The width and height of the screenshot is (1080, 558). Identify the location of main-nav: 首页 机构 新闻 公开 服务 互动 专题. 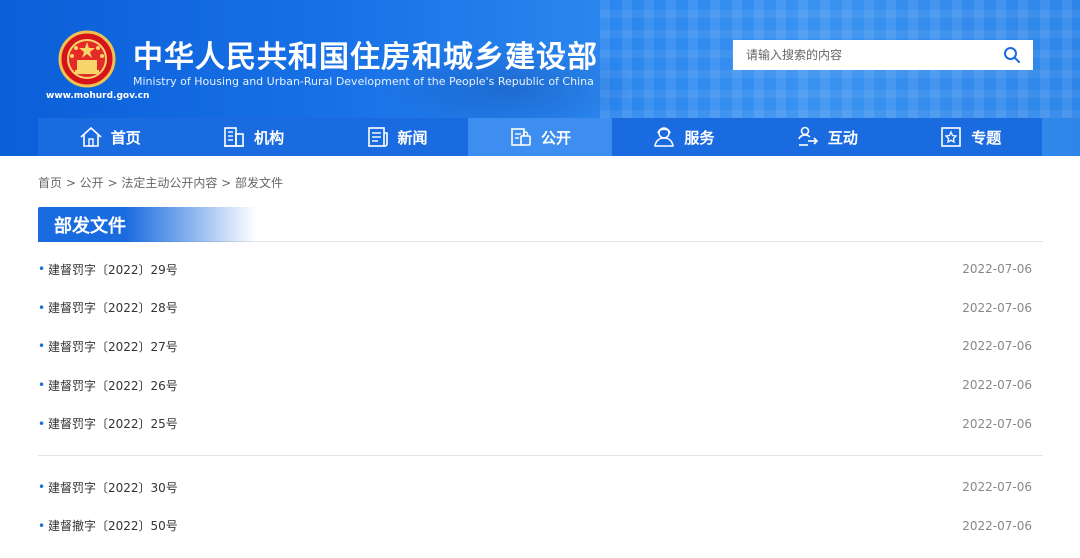
(540, 137).